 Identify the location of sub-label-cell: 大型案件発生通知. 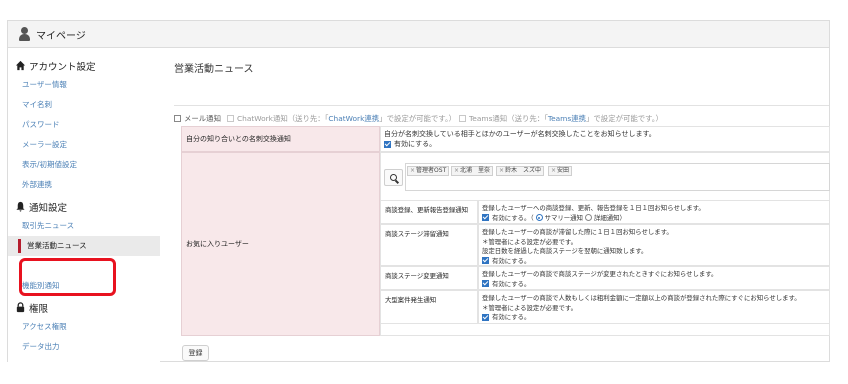
(429, 307).